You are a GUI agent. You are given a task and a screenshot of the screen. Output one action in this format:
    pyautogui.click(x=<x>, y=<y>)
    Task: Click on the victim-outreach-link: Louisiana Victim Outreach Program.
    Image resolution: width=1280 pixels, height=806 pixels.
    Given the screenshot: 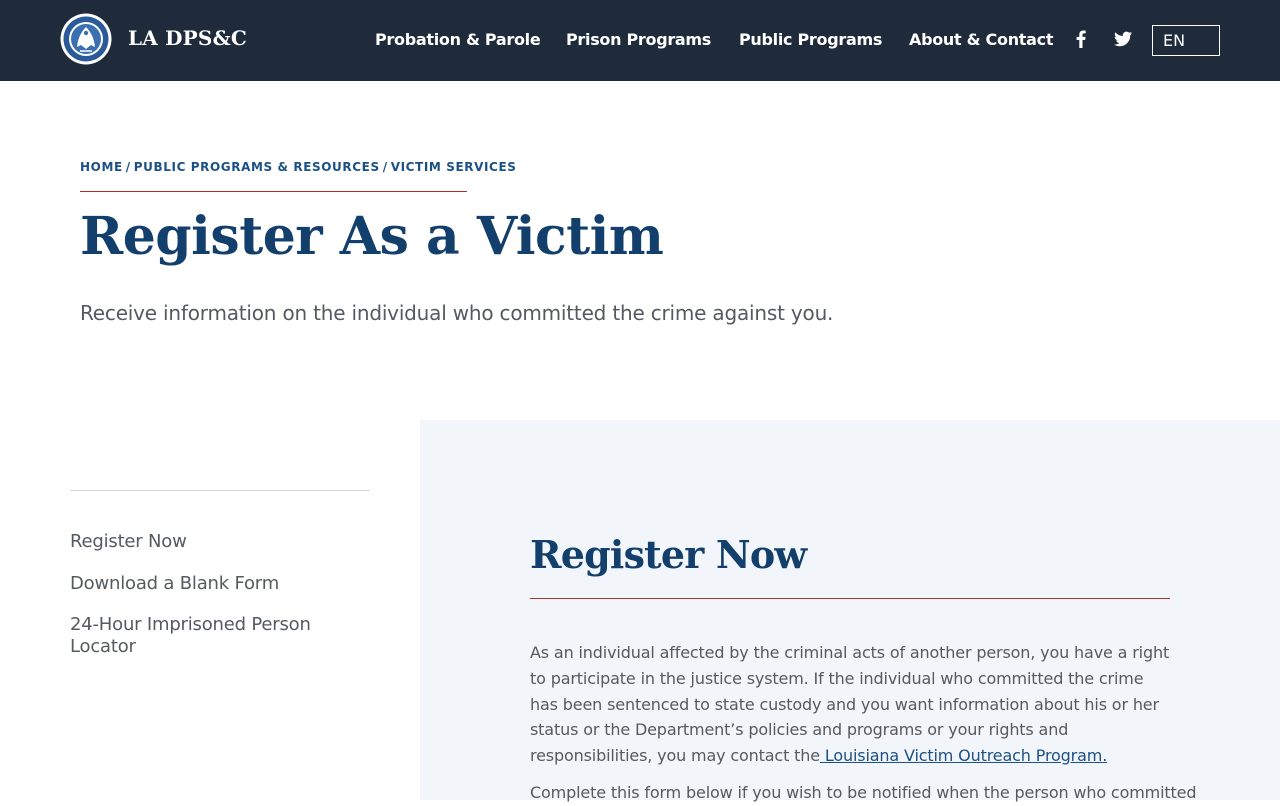 What is the action you would take?
    pyautogui.click(x=963, y=755)
    